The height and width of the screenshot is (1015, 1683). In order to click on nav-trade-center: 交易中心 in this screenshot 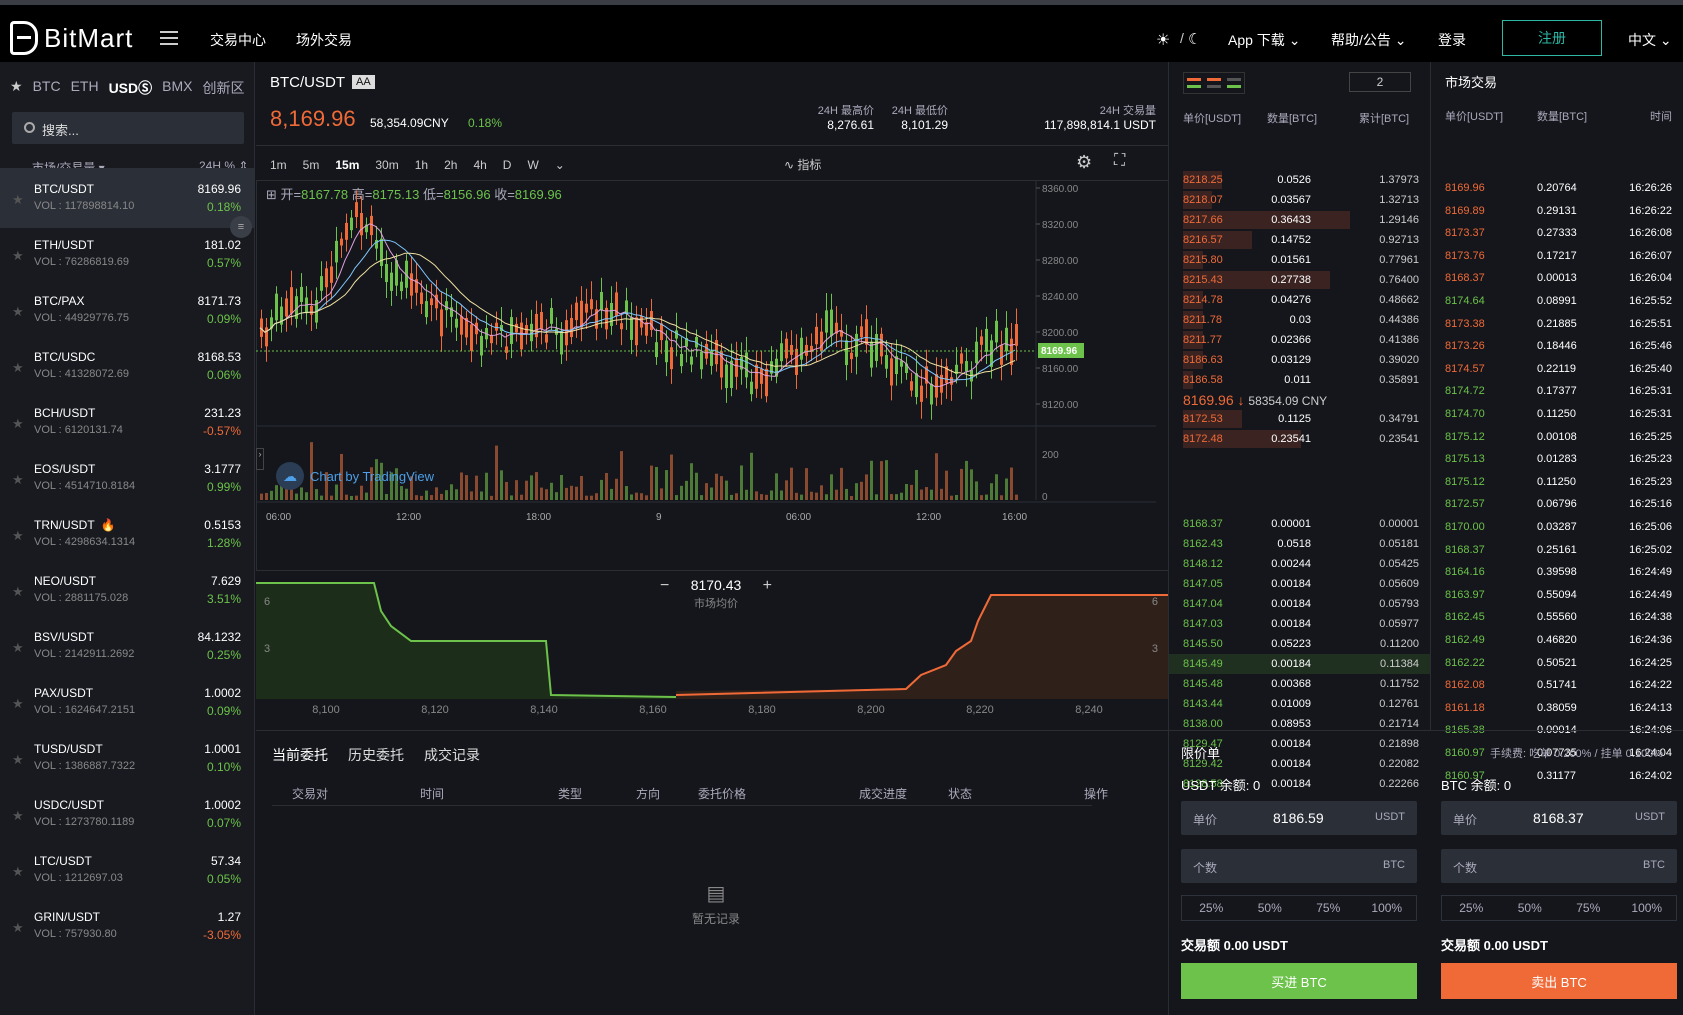, I will do `click(238, 40)`.